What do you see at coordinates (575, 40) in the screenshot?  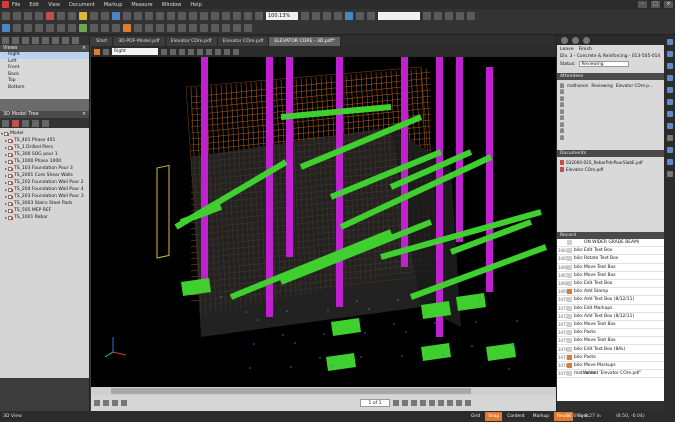 I see `studio-icon` at bounding box center [575, 40].